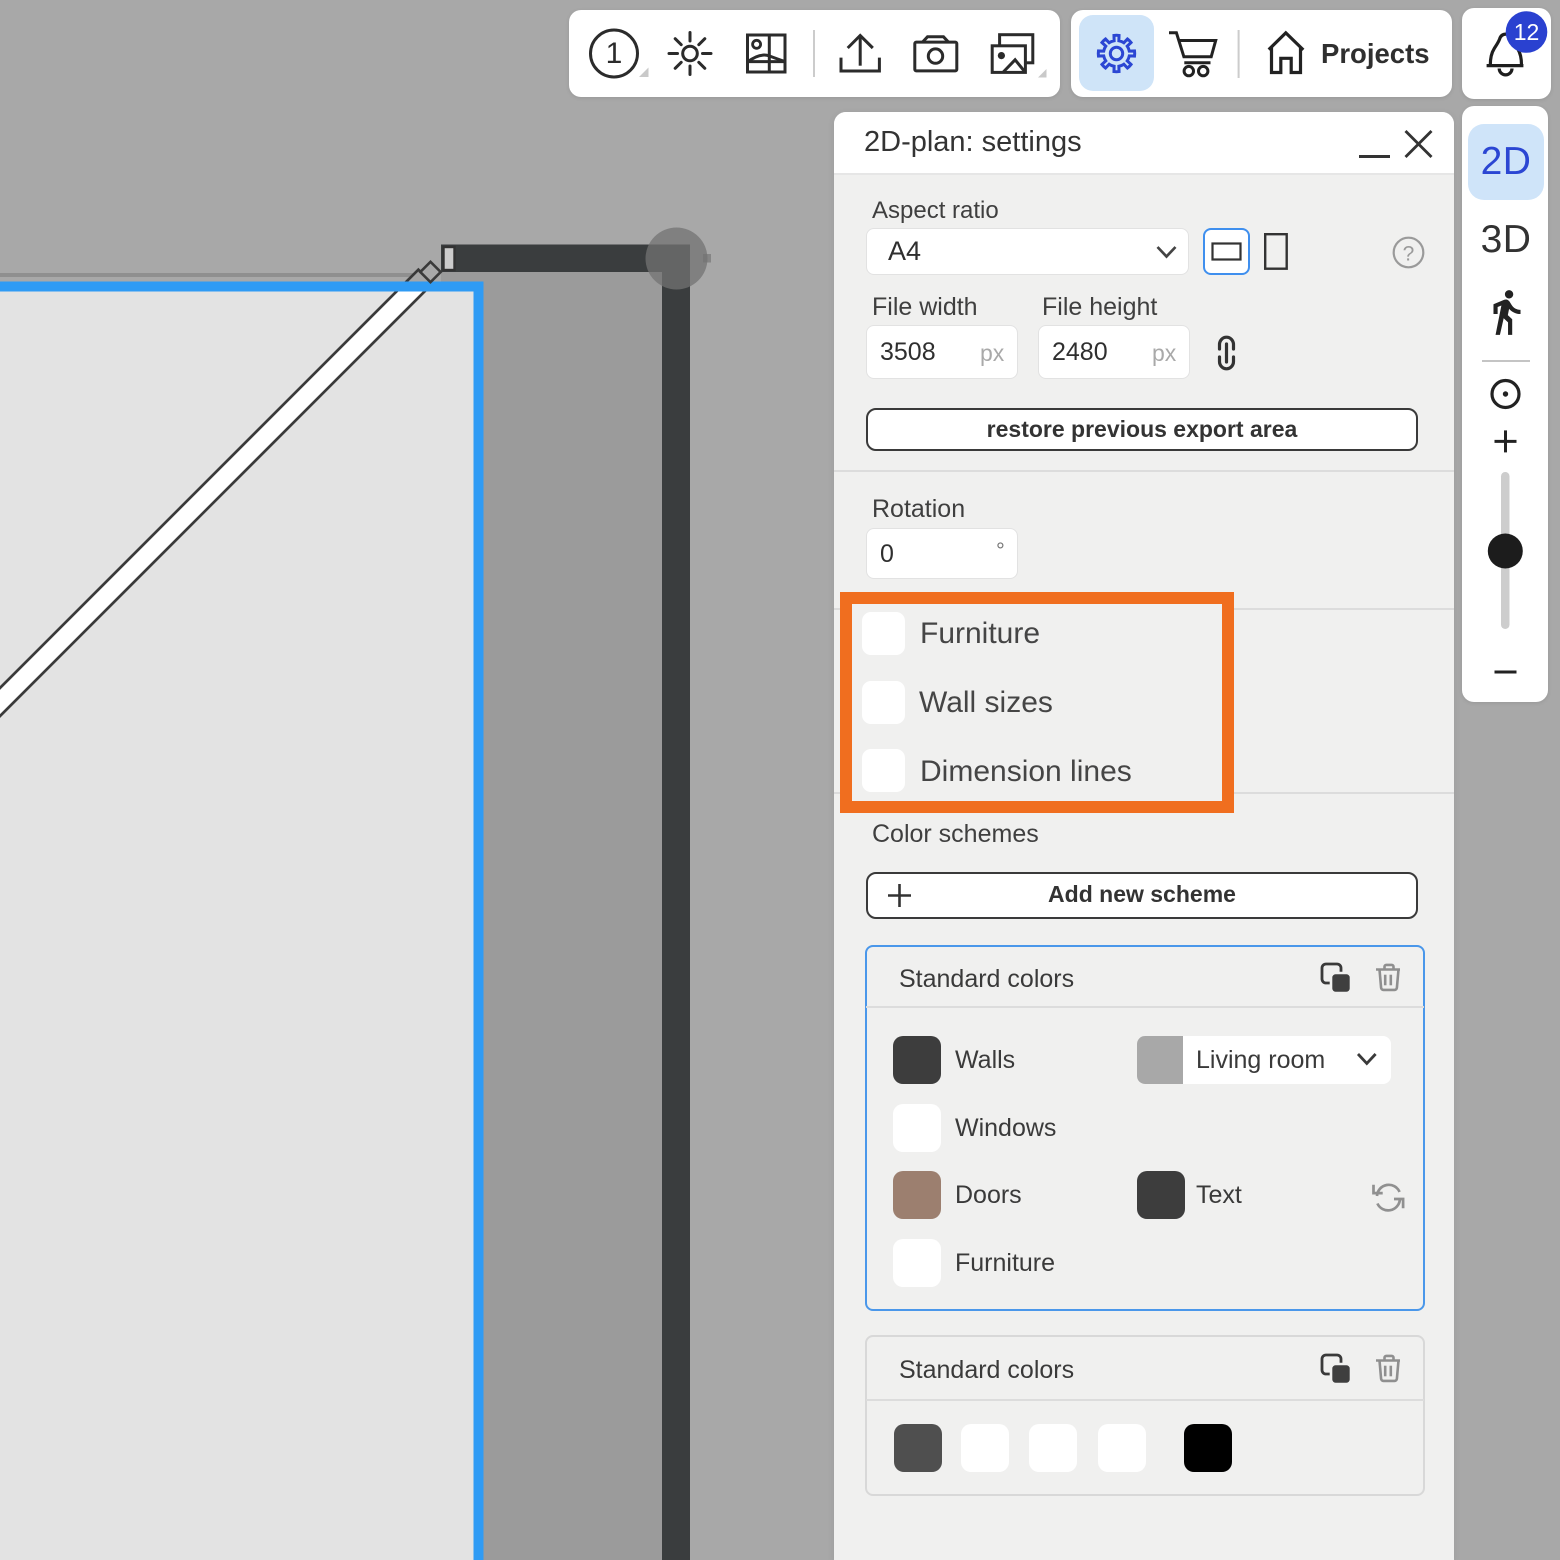 Image resolution: width=1560 pixels, height=1560 pixels. I want to click on svg-text: 12, so click(1527, 32).